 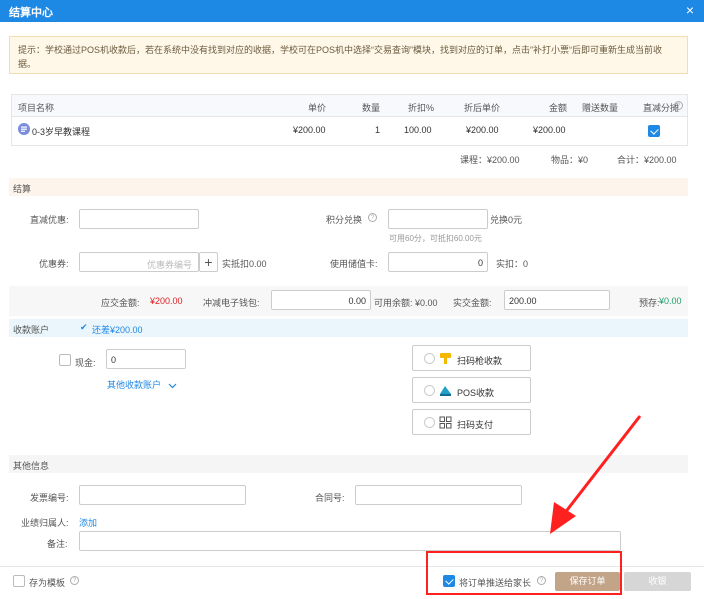 What do you see at coordinates (330, 498) in the screenshot?
I see `contract-label: 合同号:` at bounding box center [330, 498].